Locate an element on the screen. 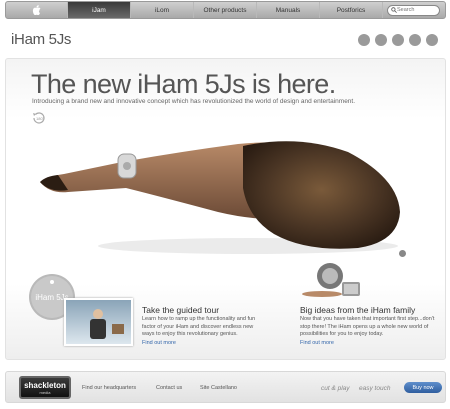 The height and width of the screenshot is (409, 450). footer-link-site-castellano: Site Castellano is located at coordinates (218, 388).